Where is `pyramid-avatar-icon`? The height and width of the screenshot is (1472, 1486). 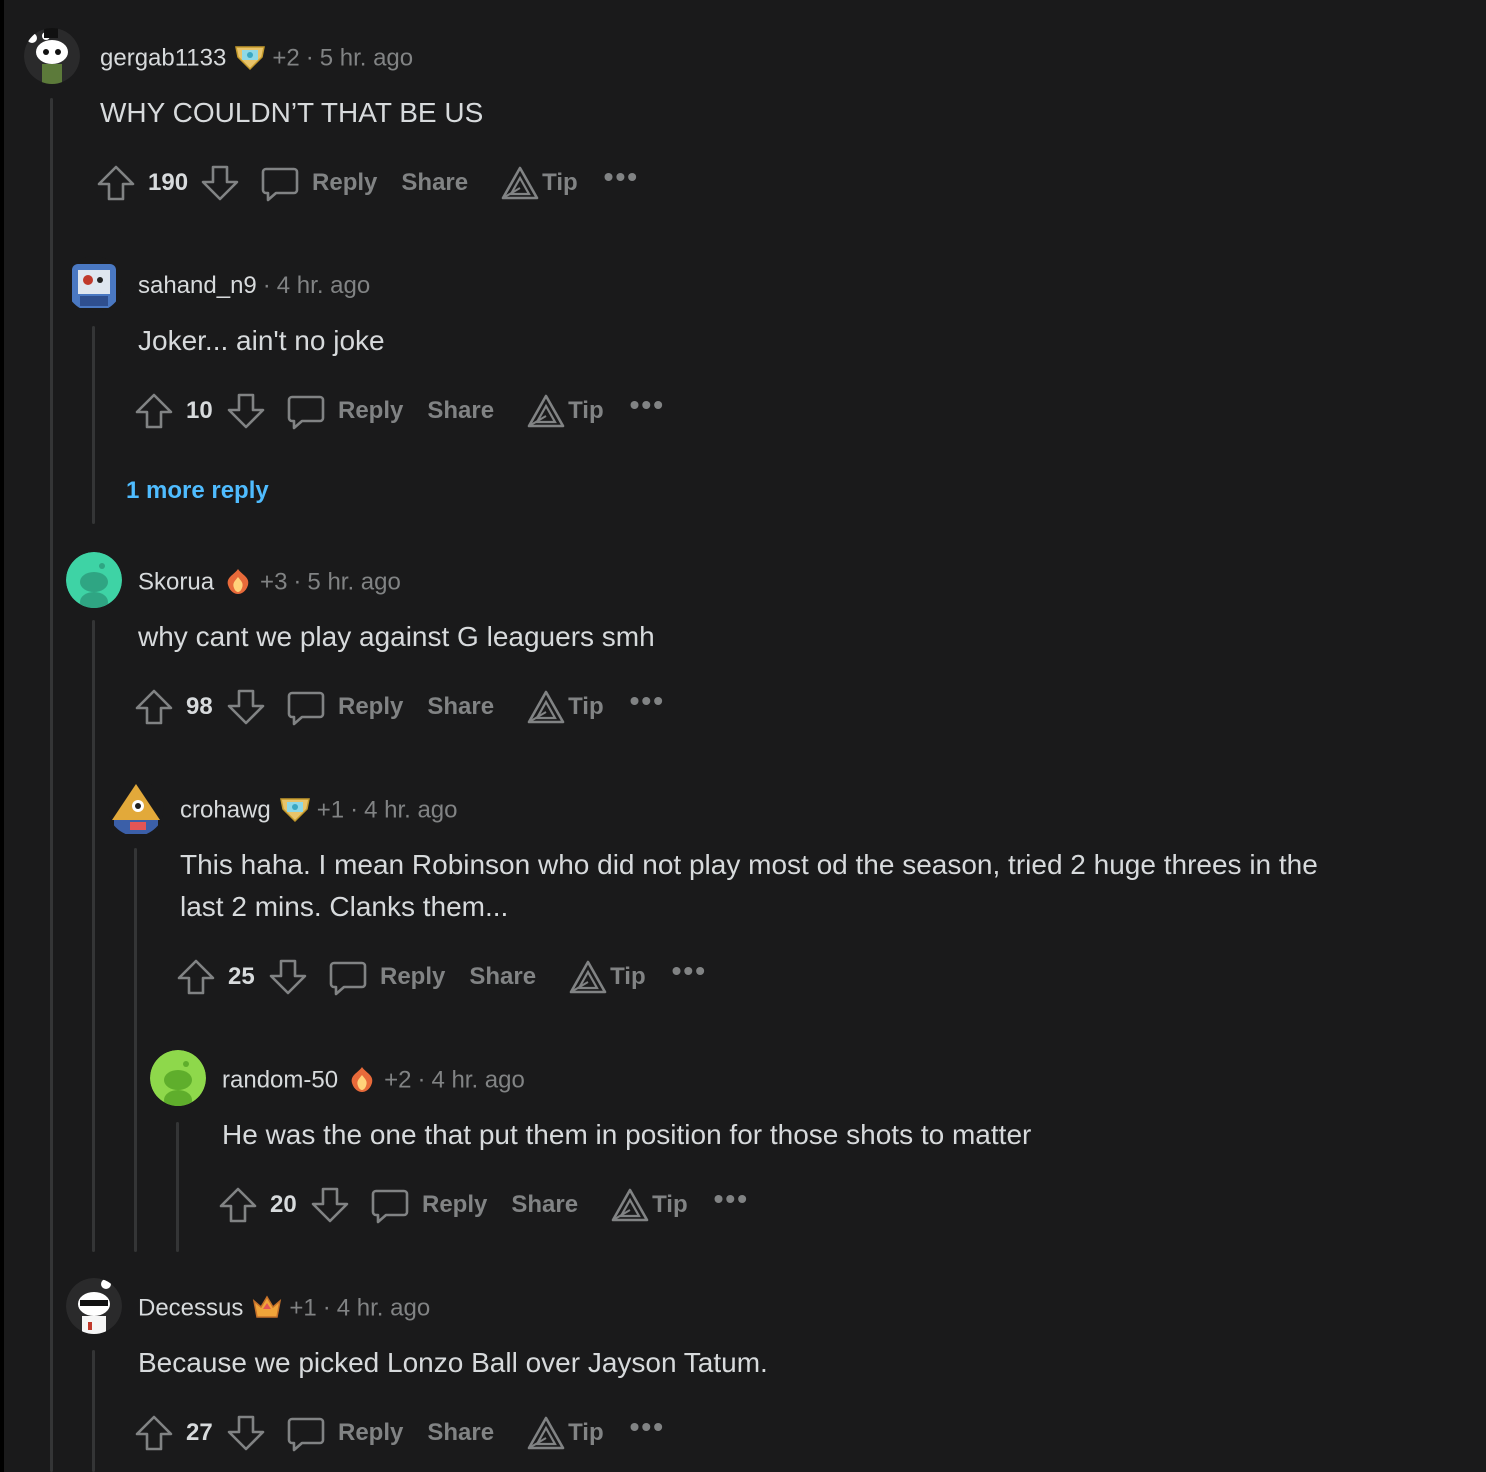 pyramid-avatar-icon is located at coordinates (136, 808).